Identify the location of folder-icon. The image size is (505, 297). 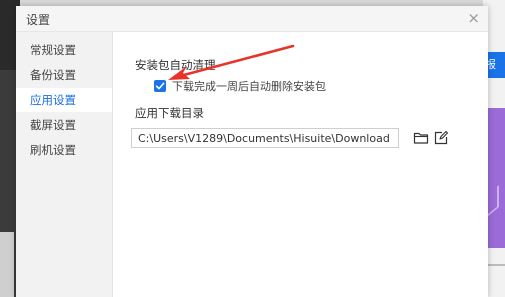
(421, 138).